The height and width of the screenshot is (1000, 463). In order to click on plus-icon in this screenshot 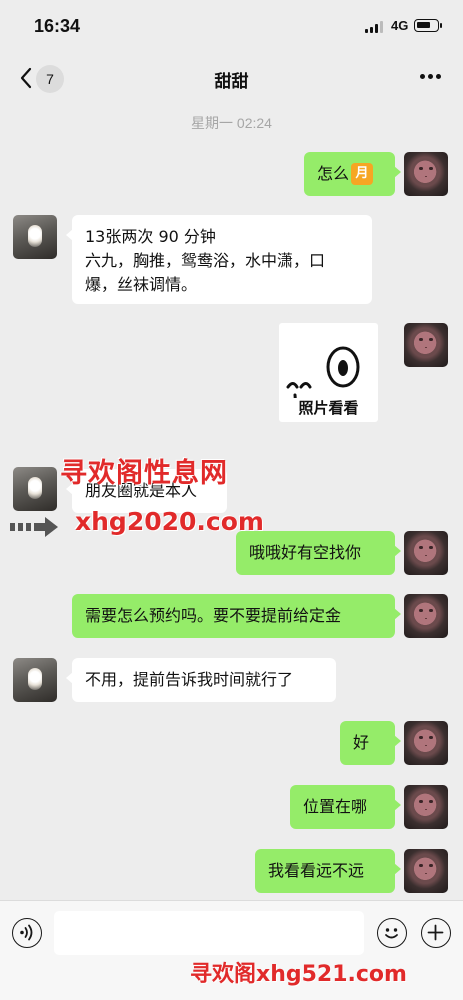, I will do `click(436, 933)`.